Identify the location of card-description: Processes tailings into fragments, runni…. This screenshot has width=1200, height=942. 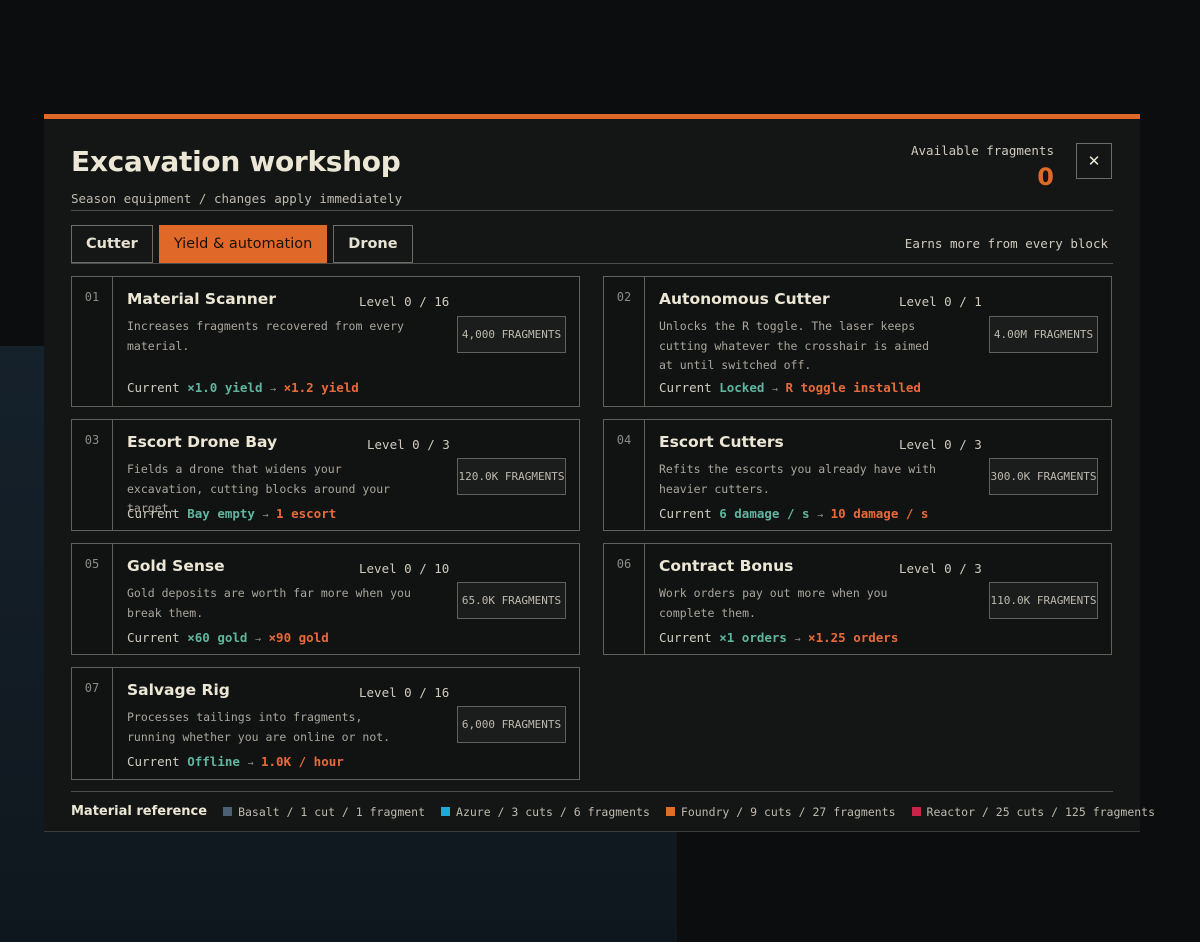
(259, 727).